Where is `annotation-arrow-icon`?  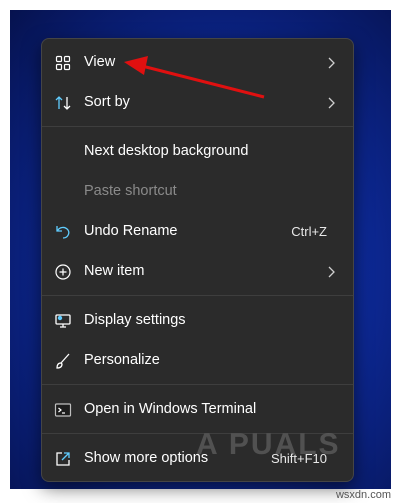
annotation-arrow-icon is located at coordinates (194, 77).